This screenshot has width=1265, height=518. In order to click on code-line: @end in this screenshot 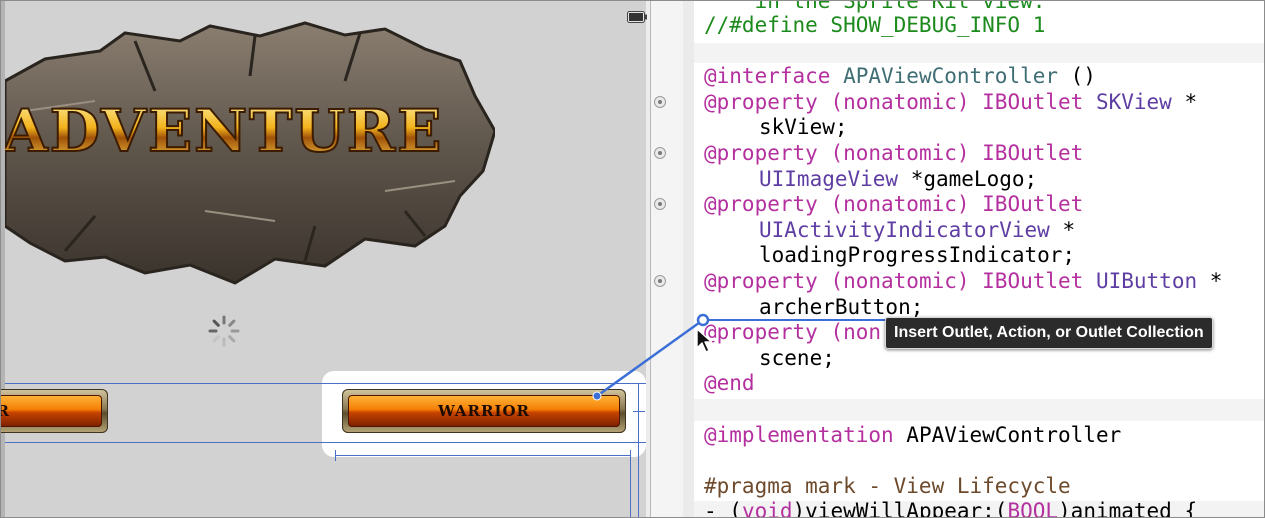, I will do `click(729, 383)`.